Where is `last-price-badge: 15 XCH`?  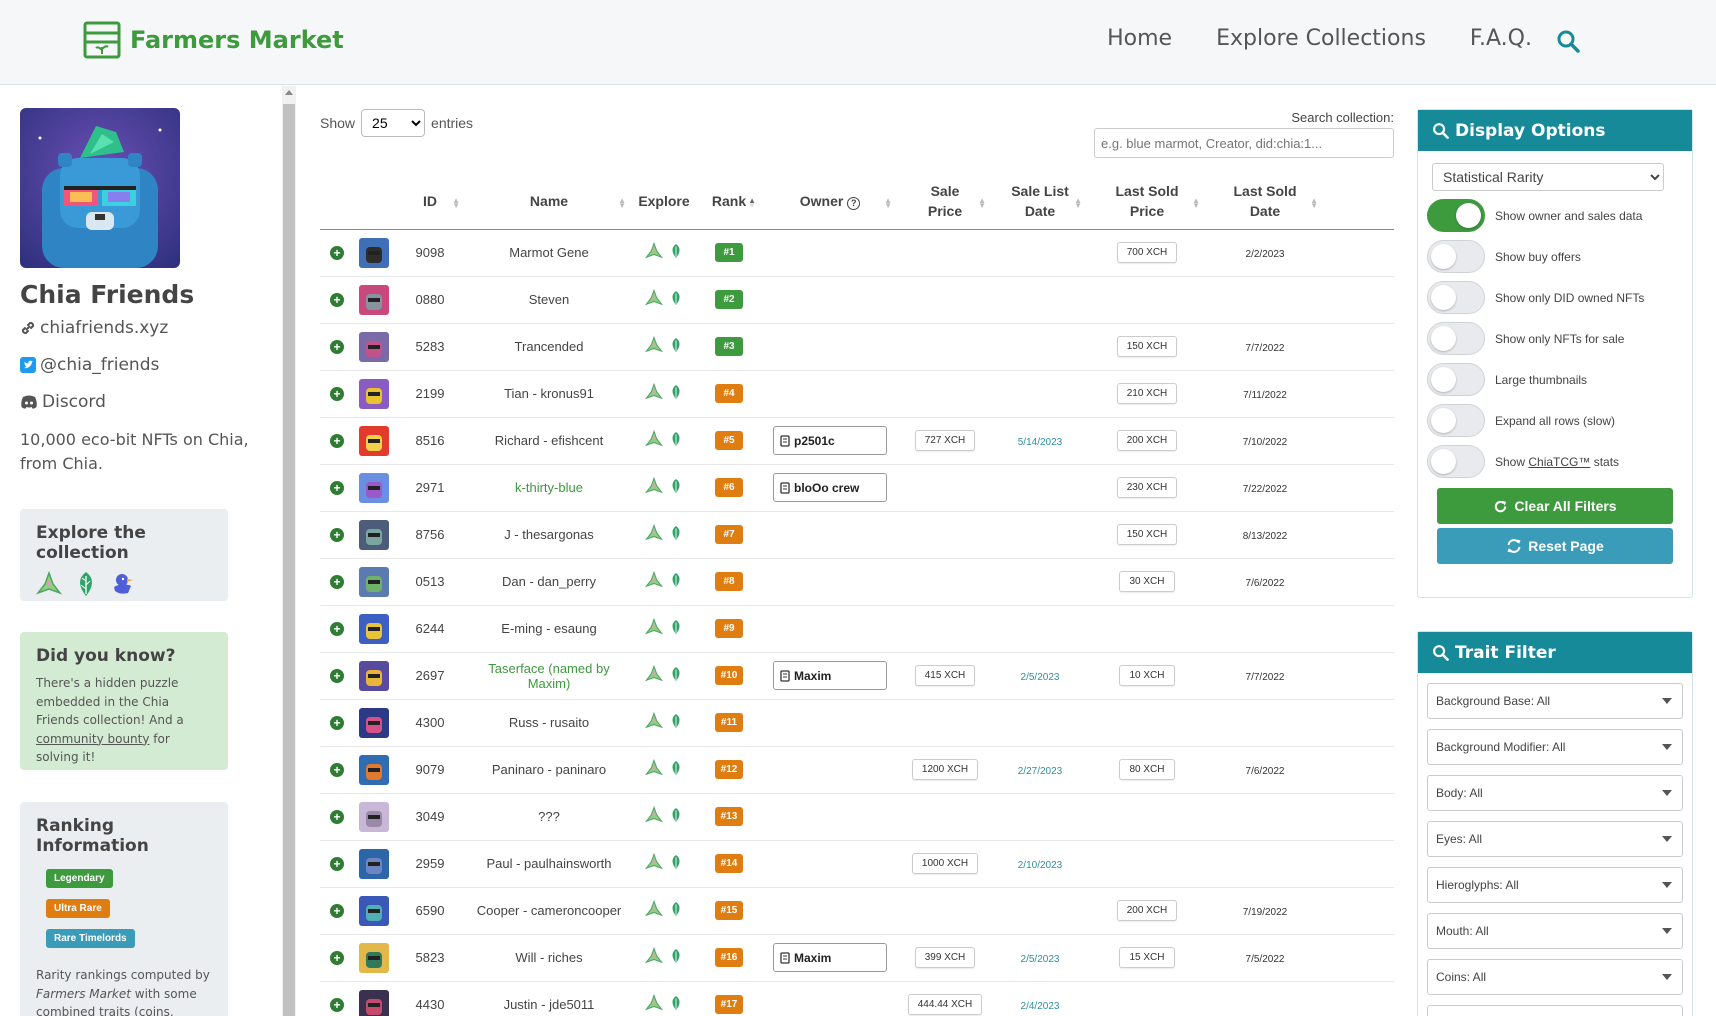 last-price-badge: 15 XCH is located at coordinates (1147, 957).